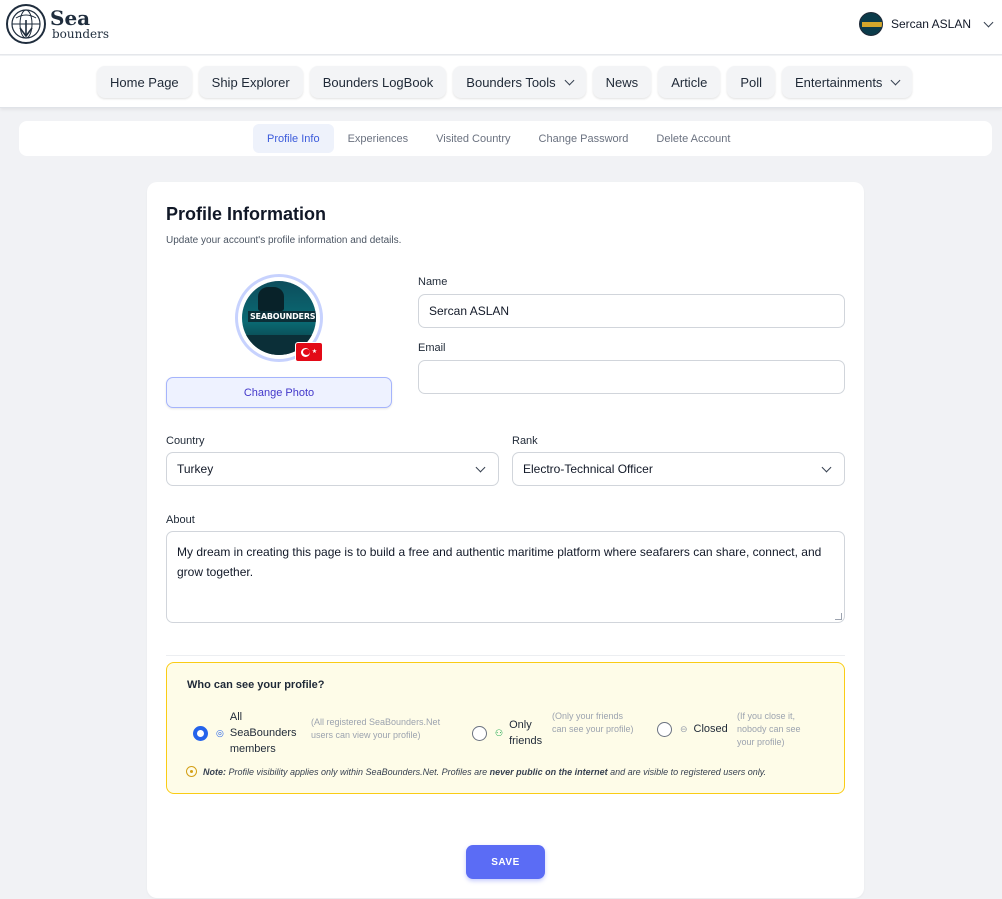 The height and width of the screenshot is (899, 1002). I want to click on turkey-flag-icon: ★, so click(309, 352).